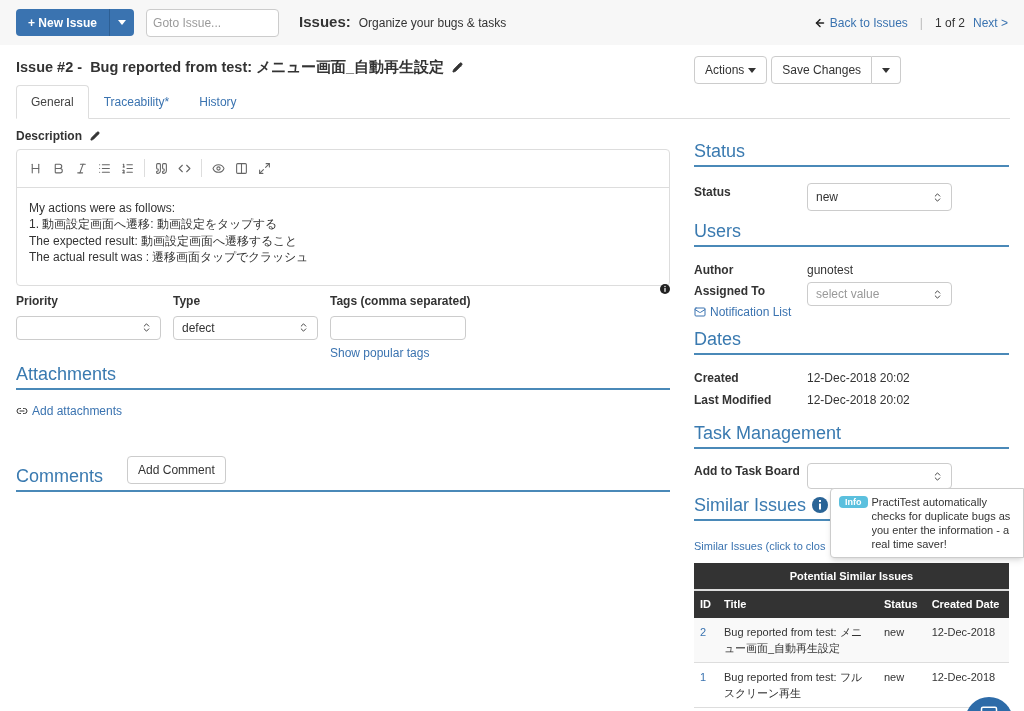 This screenshot has width=1024, height=711. What do you see at coordinates (731, 70) in the screenshot?
I see `actions-button: Actions` at bounding box center [731, 70].